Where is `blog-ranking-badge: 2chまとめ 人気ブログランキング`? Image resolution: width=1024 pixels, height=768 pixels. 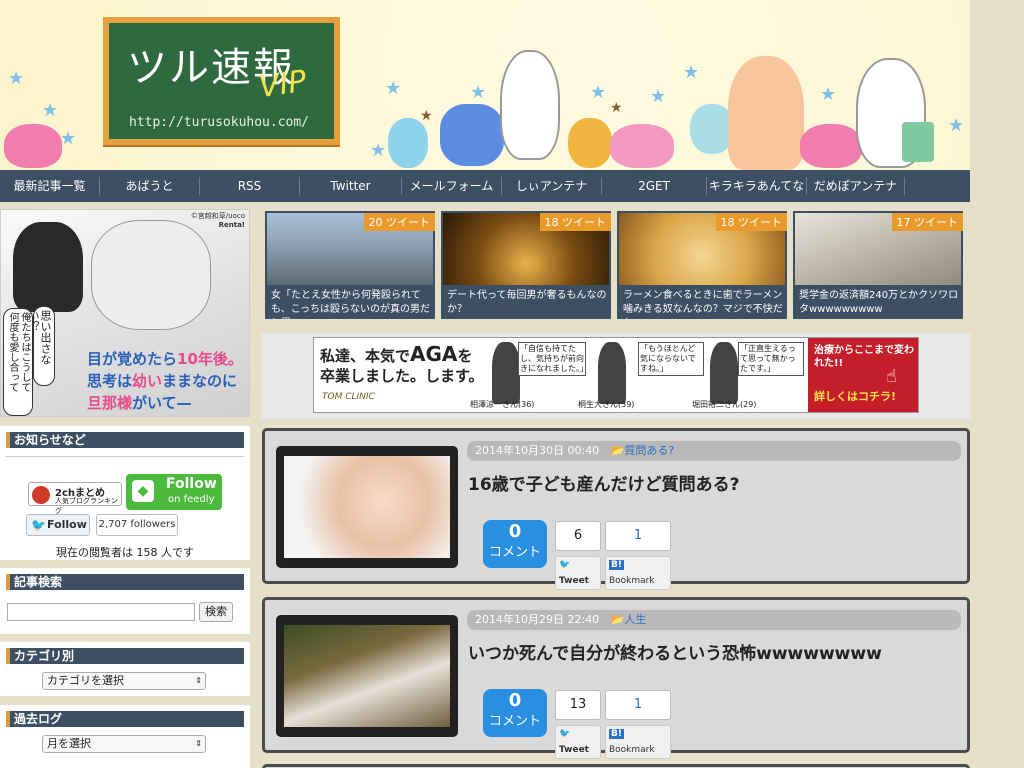
blog-ranking-badge: 2chまとめ 人気ブログランキング is located at coordinates (75, 498).